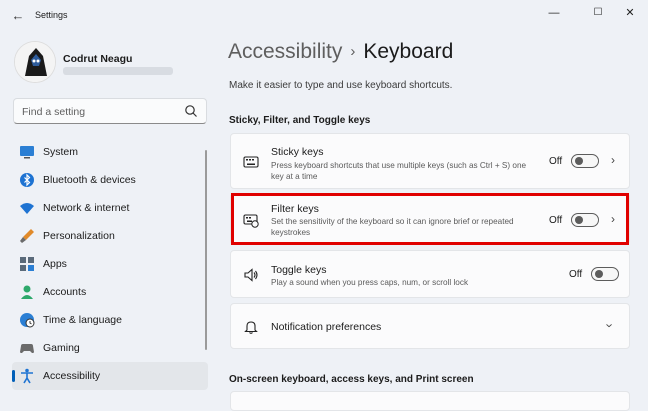  What do you see at coordinates (35, 62) in the screenshot?
I see `avatar` at bounding box center [35, 62].